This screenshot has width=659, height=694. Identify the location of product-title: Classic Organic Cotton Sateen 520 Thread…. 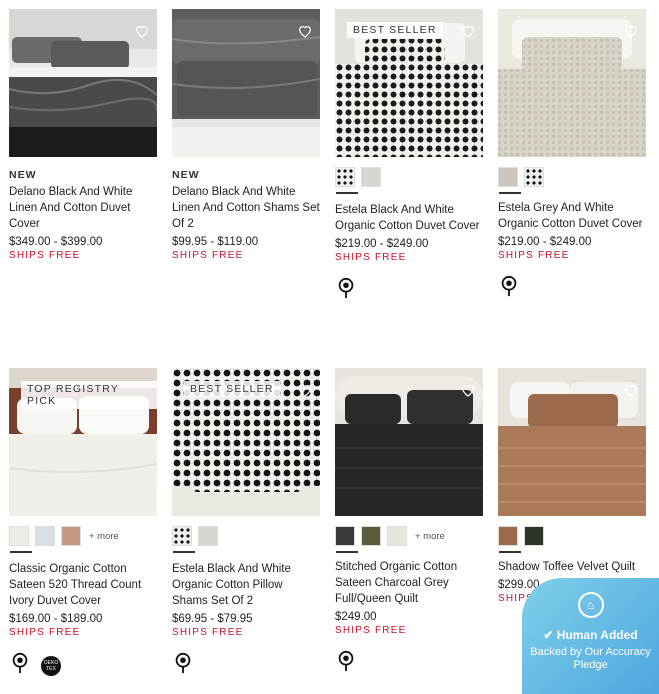
(83, 585).